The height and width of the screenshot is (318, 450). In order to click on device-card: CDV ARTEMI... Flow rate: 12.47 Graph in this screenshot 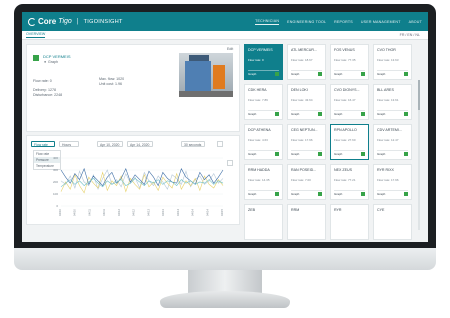, I will do `click(392, 142)`.